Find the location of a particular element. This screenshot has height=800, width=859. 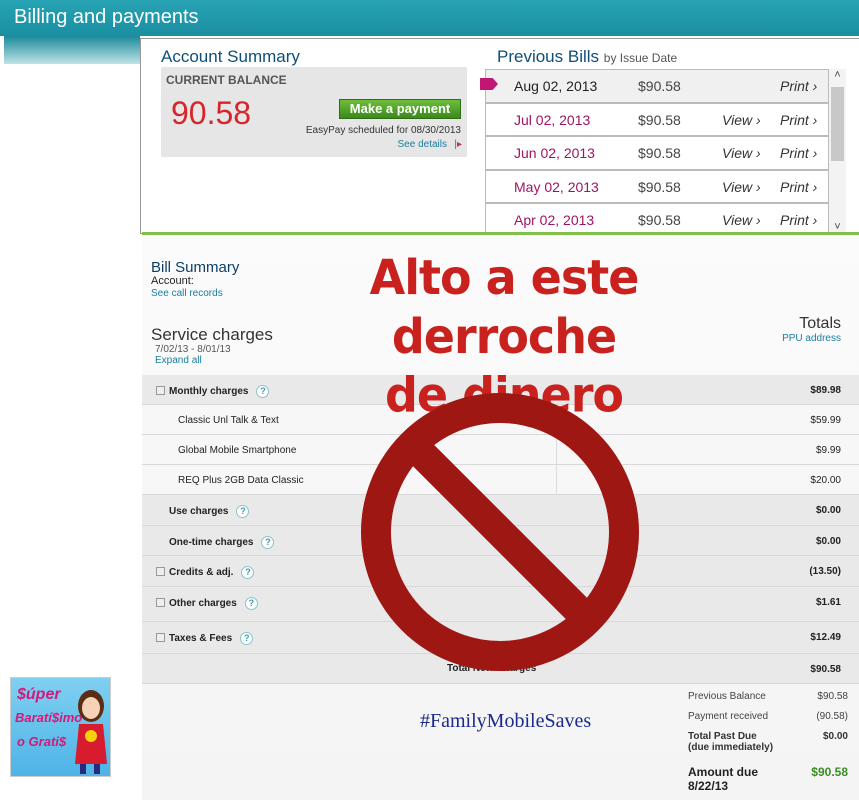

total-past-due-value: $0.00 is located at coordinates (835, 736).